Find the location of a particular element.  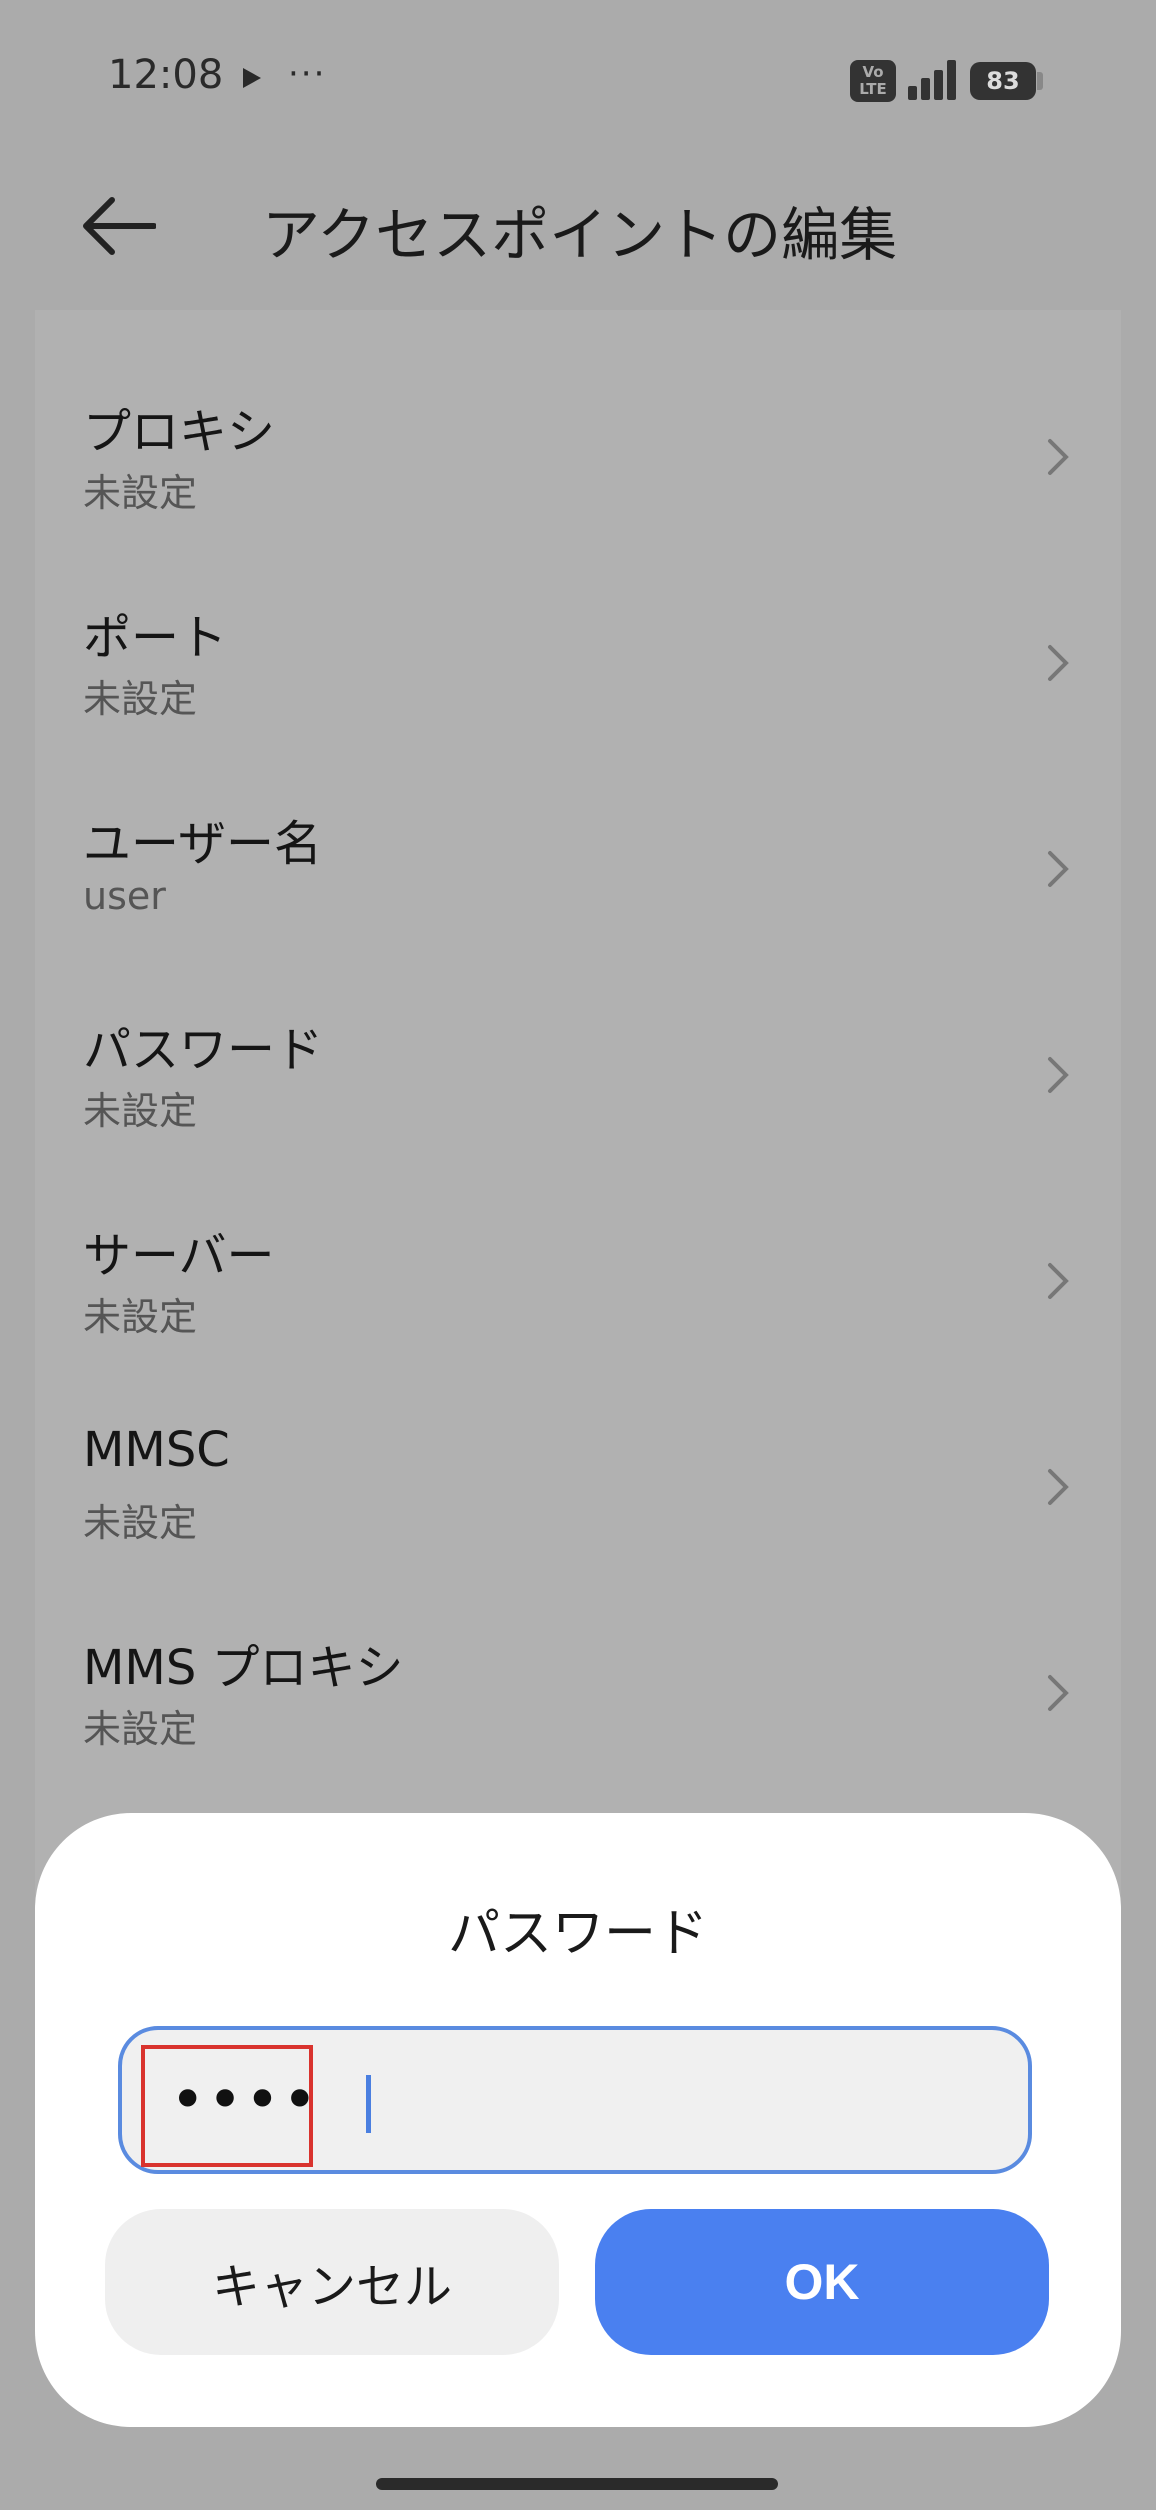

setting-row-mmsc: MMSC 未設定 is located at coordinates (578, 1443).